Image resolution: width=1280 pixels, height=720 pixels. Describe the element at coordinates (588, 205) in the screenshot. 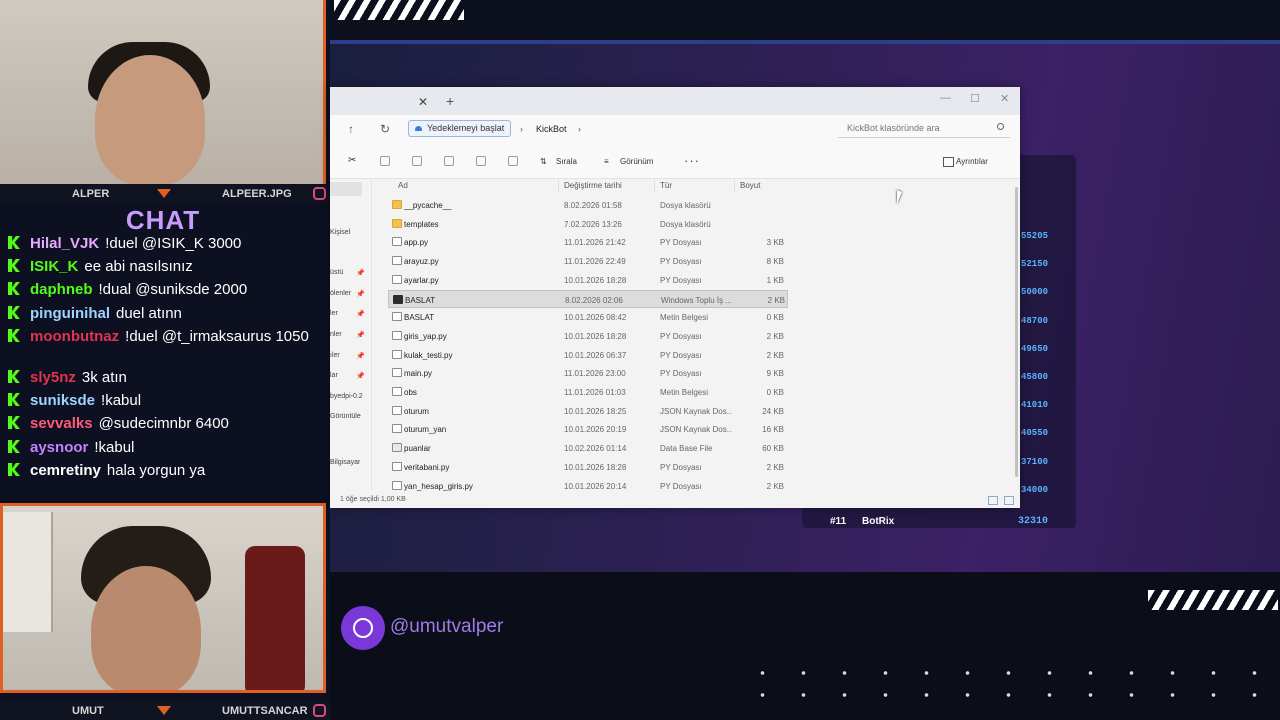

I see `file-row: __pycache__ 8.02.2026 01:58 Dosya klasörü` at that location.